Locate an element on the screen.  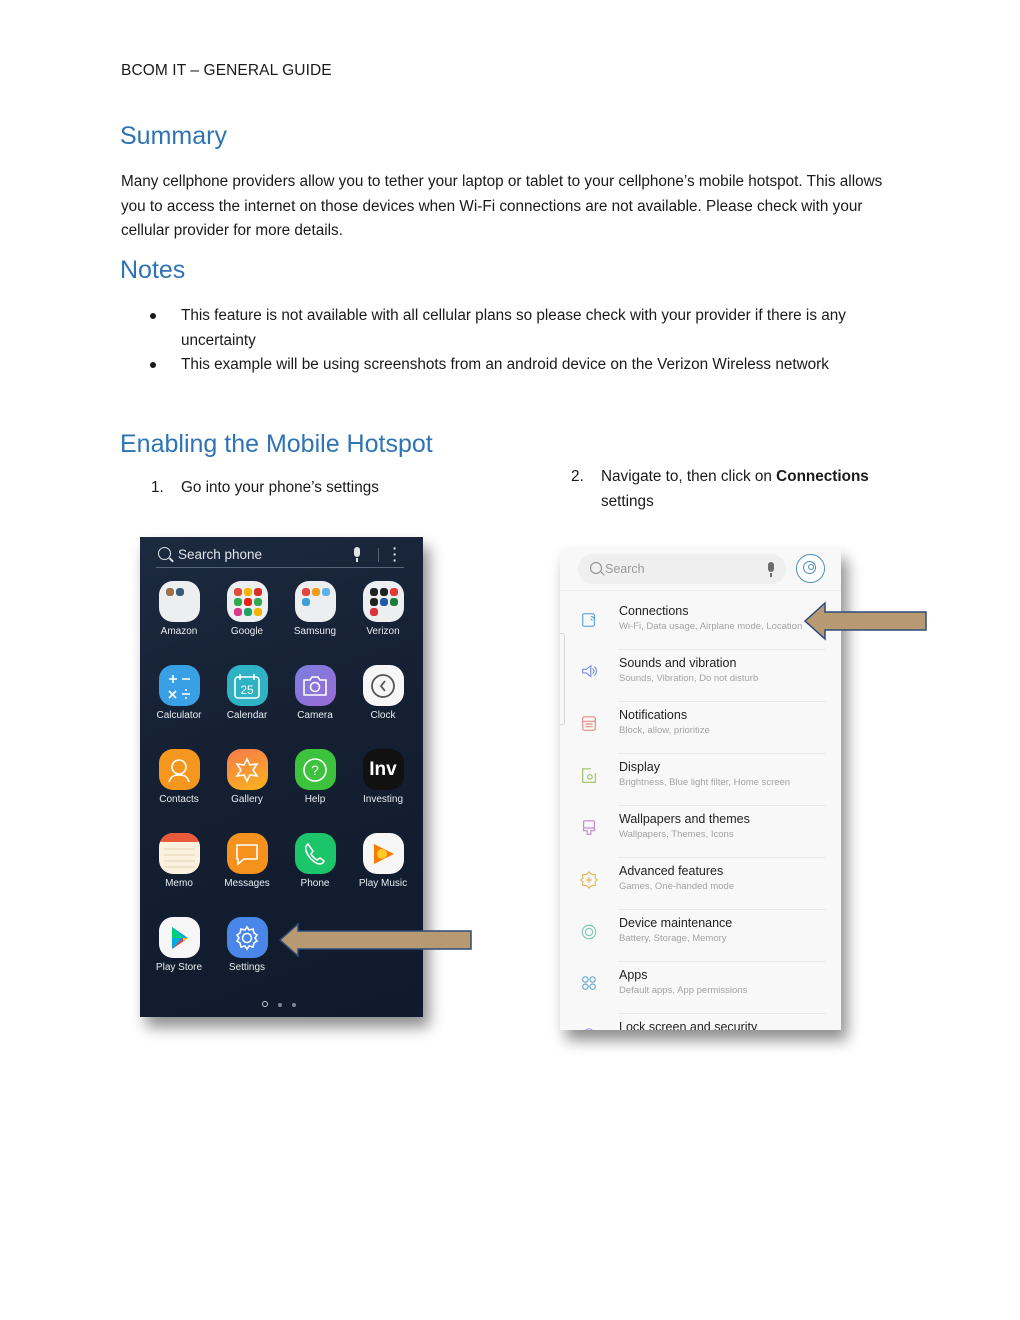
app-investing: Inv Investing is located at coordinates (383, 777).